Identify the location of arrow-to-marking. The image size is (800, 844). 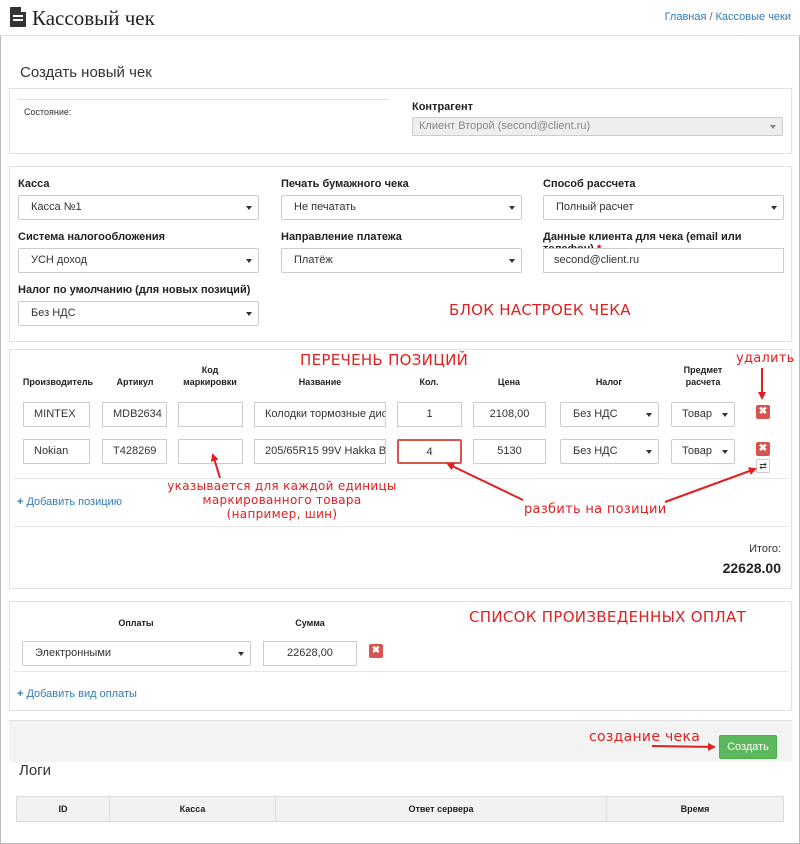
(215, 466).